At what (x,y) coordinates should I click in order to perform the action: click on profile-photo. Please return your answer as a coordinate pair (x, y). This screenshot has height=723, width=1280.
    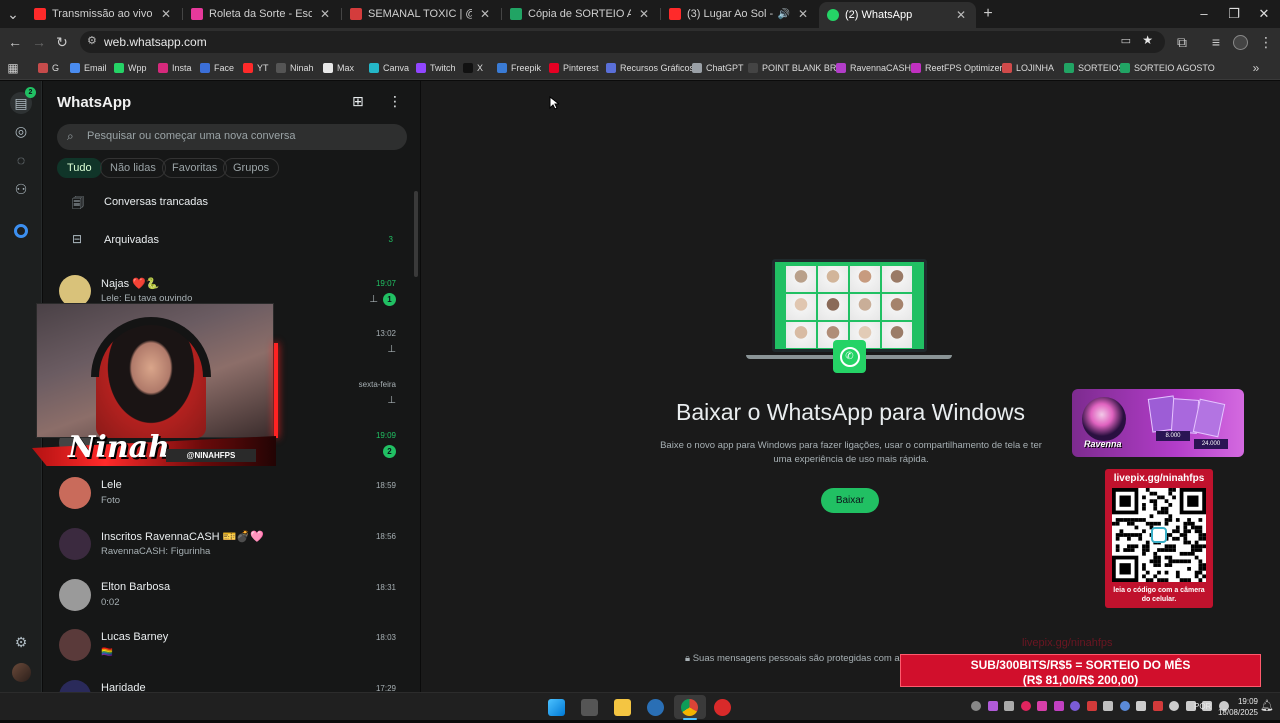
    Looking at the image, I should click on (21, 672).